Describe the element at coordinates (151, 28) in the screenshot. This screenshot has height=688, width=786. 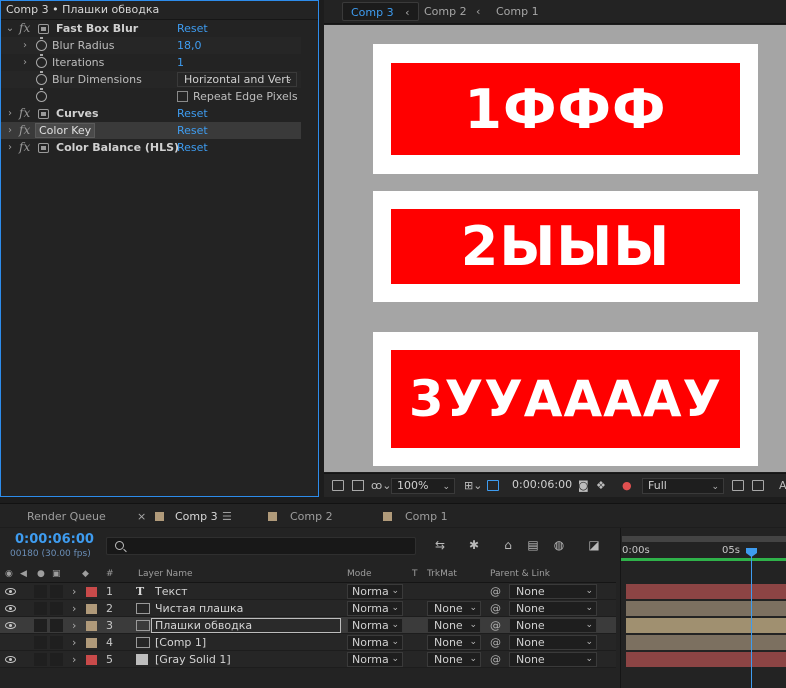
I see `effect-fast-box-blur: ⌄ fx Fast Box Blur Reset` at that location.